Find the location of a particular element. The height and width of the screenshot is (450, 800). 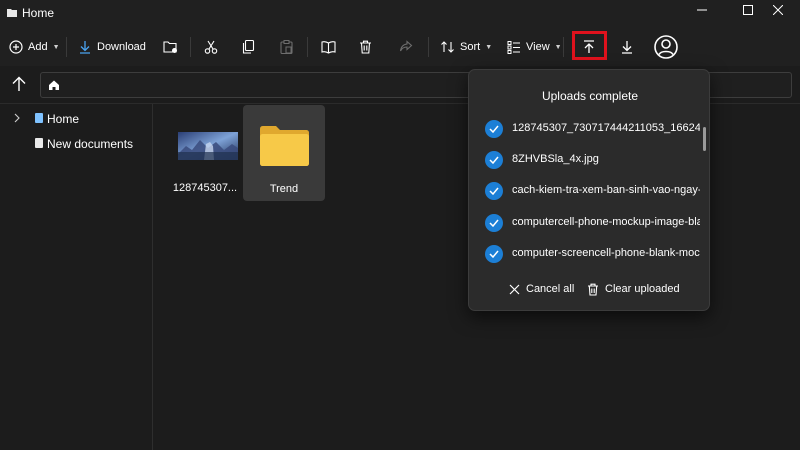

navigation-pane: Home New documents is located at coordinates (76, 277).